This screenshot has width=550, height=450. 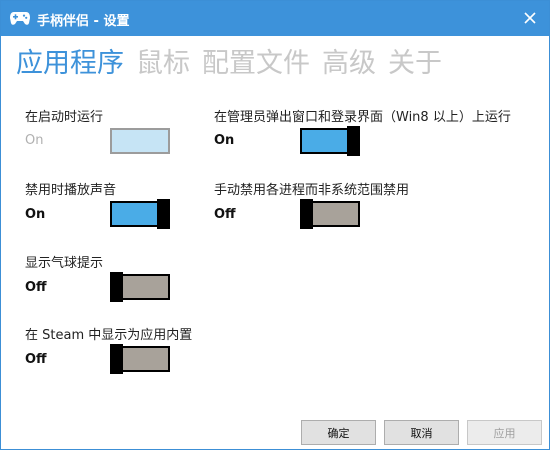 What do you see at coordinates (338, 432) in the screenshot?
I see `ok-button: 确定` at bounding box center [338, 432].